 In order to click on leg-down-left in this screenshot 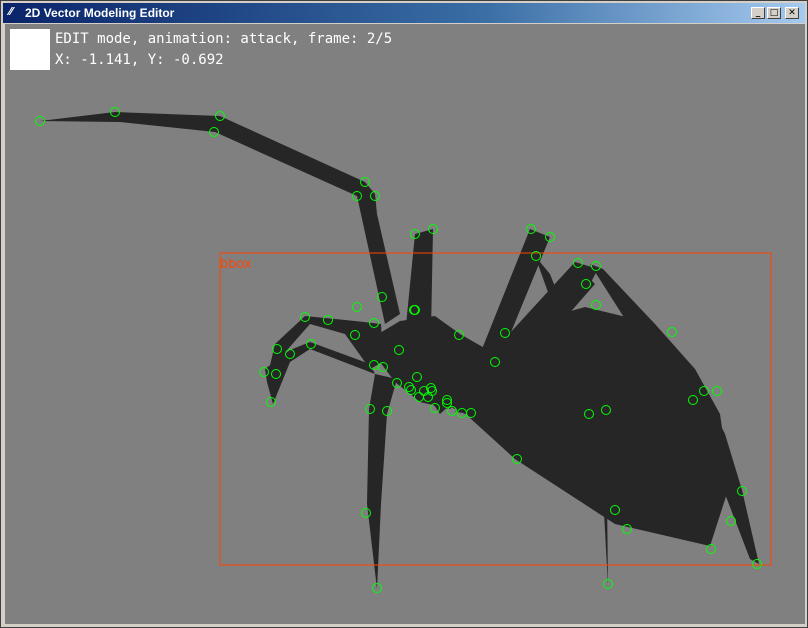, I will do `click(382, 481)`.